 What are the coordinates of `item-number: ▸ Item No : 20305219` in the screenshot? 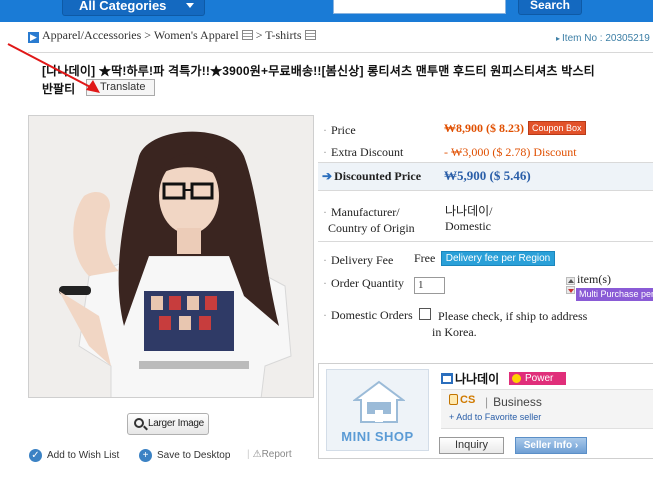 It's located at (603, 38).